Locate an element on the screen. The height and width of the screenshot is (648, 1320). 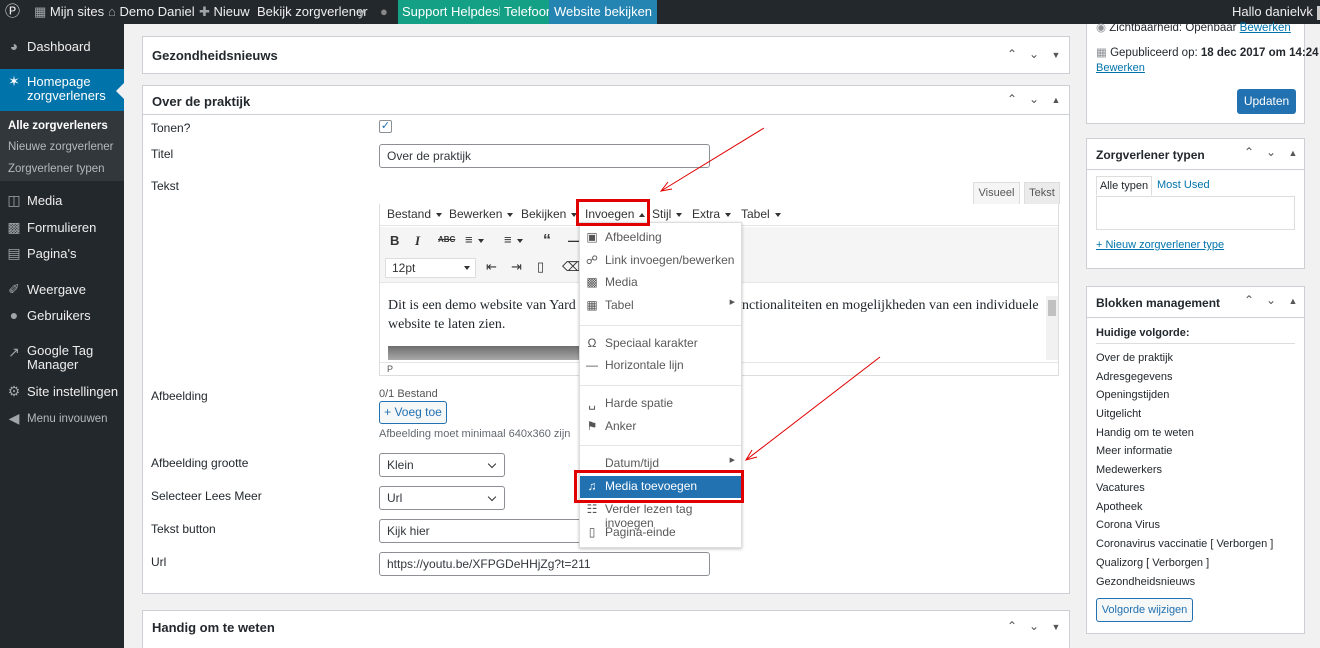
published-edit-link: Bewerken is located at coordinates (1120, 68).